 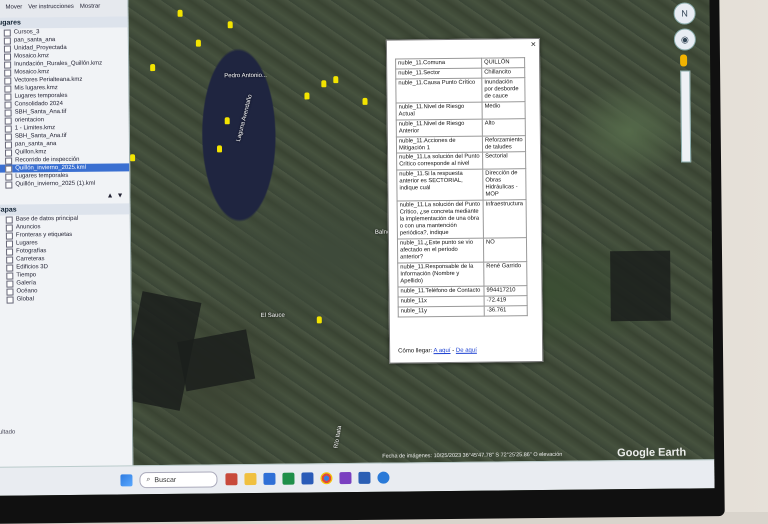 What do you see at coordinates (441, 311) in the screenshot?
I see `attribute-key: nuble_11y` at bounding box center [441, 311].